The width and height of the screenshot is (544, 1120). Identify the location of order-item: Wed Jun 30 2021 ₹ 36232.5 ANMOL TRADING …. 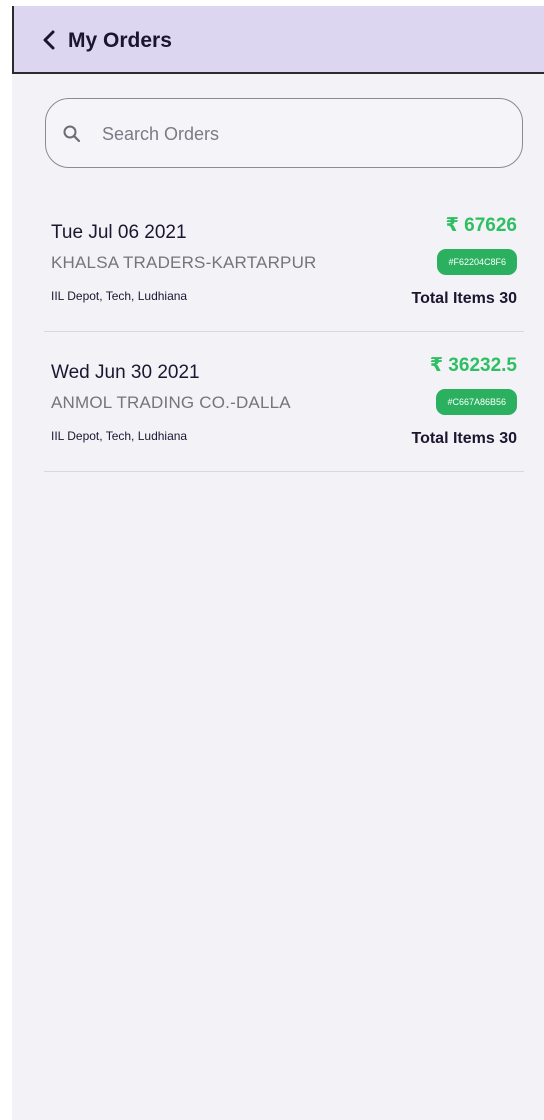
(284, 402).